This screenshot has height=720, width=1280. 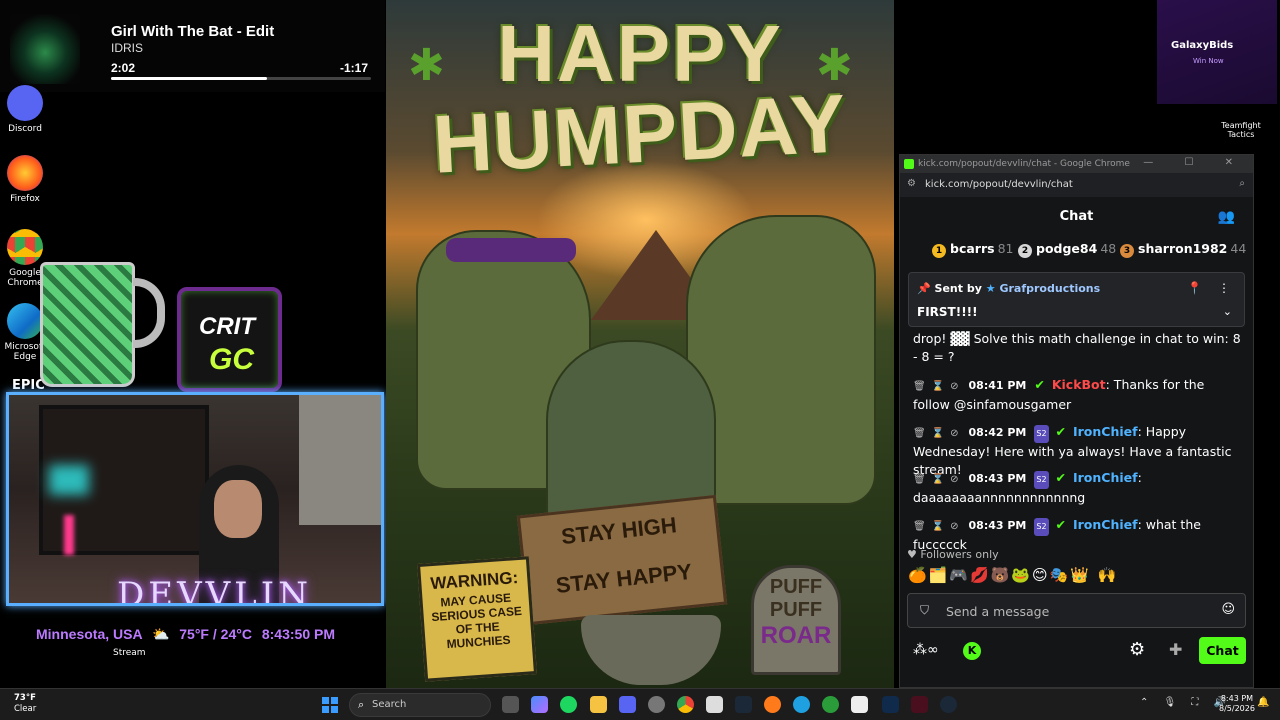 I want to click on chat-header: Chat 👥, so click(x=1076, y=217).